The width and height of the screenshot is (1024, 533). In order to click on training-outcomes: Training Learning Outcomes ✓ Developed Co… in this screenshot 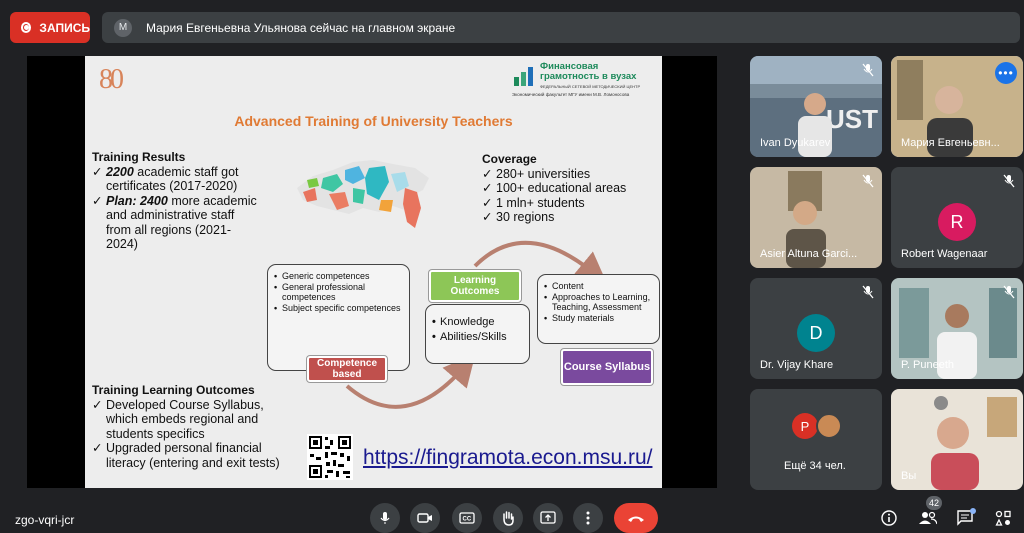, I will do `click(186, 426)`.